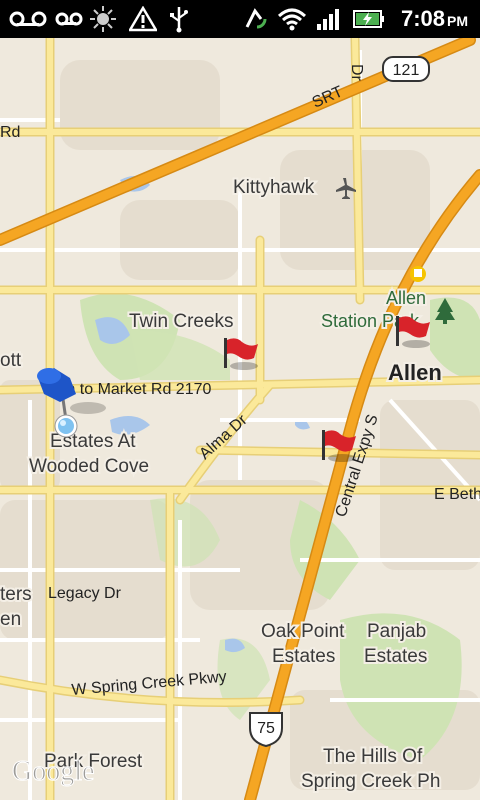 The width and height of the screenshot is (480, 800). Describe the element at coordinates (292, 19) in the screenshot. I see `wifi-icon` at that location.